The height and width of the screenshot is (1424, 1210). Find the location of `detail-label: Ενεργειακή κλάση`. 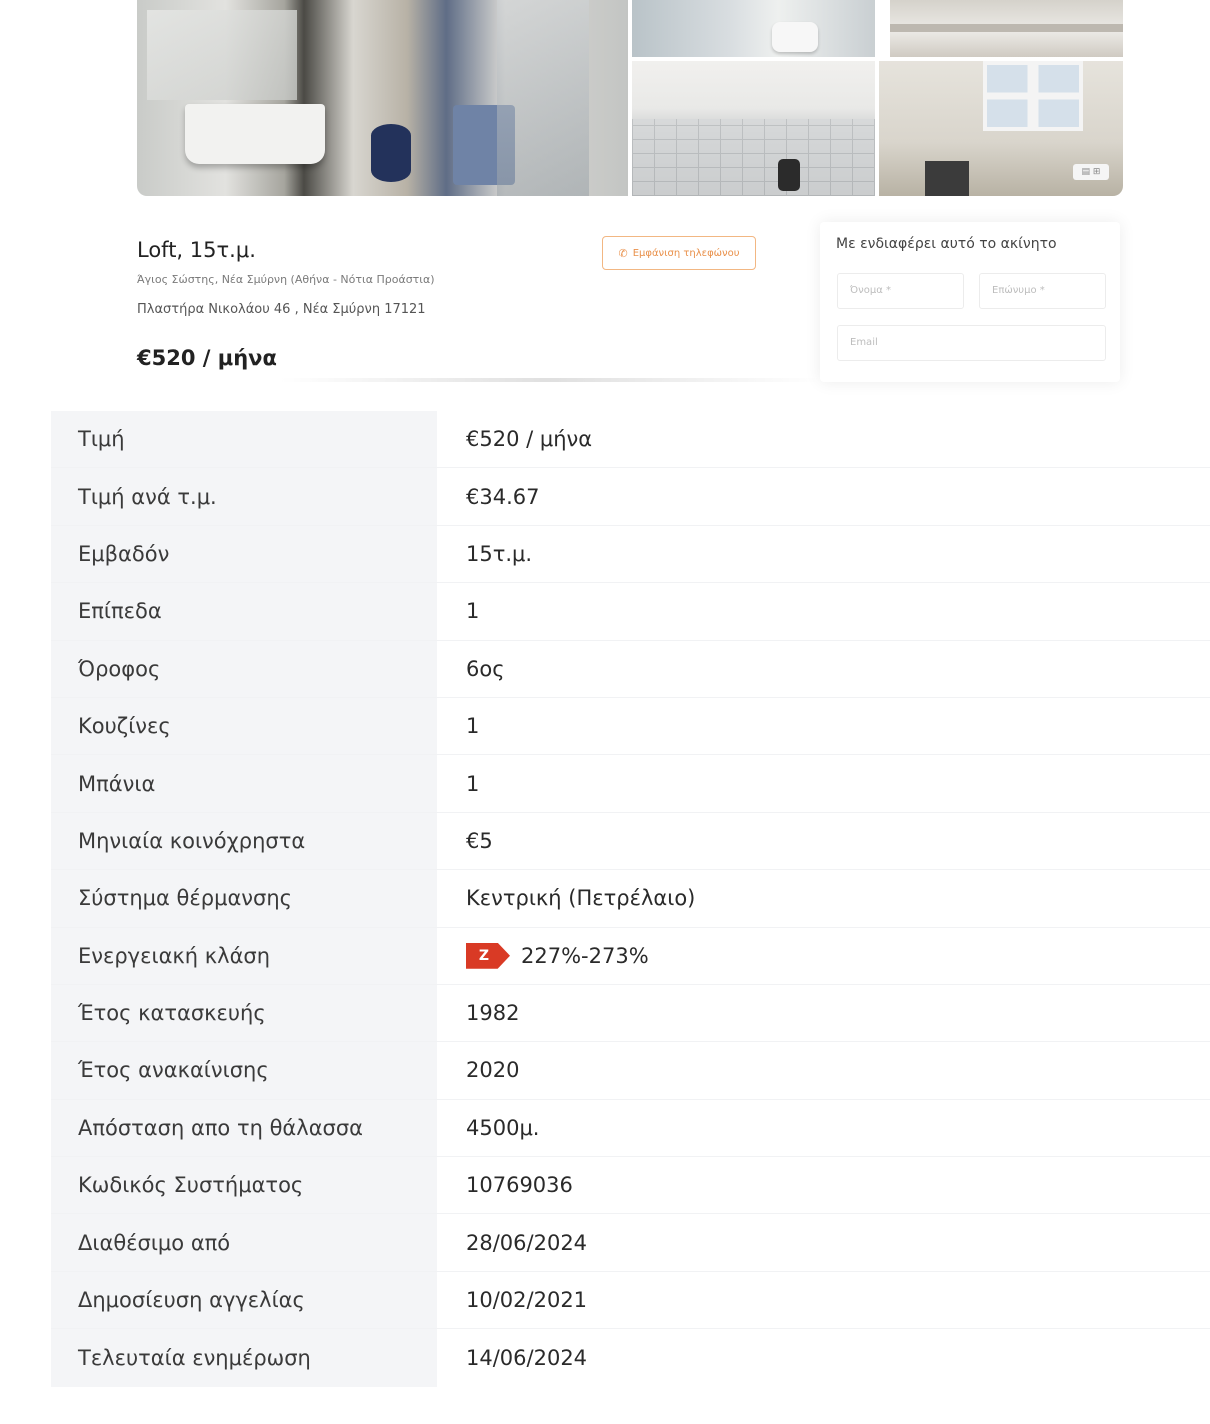

detail-label: Ενεργειακή κλάση is located at coordinates (244, 955).